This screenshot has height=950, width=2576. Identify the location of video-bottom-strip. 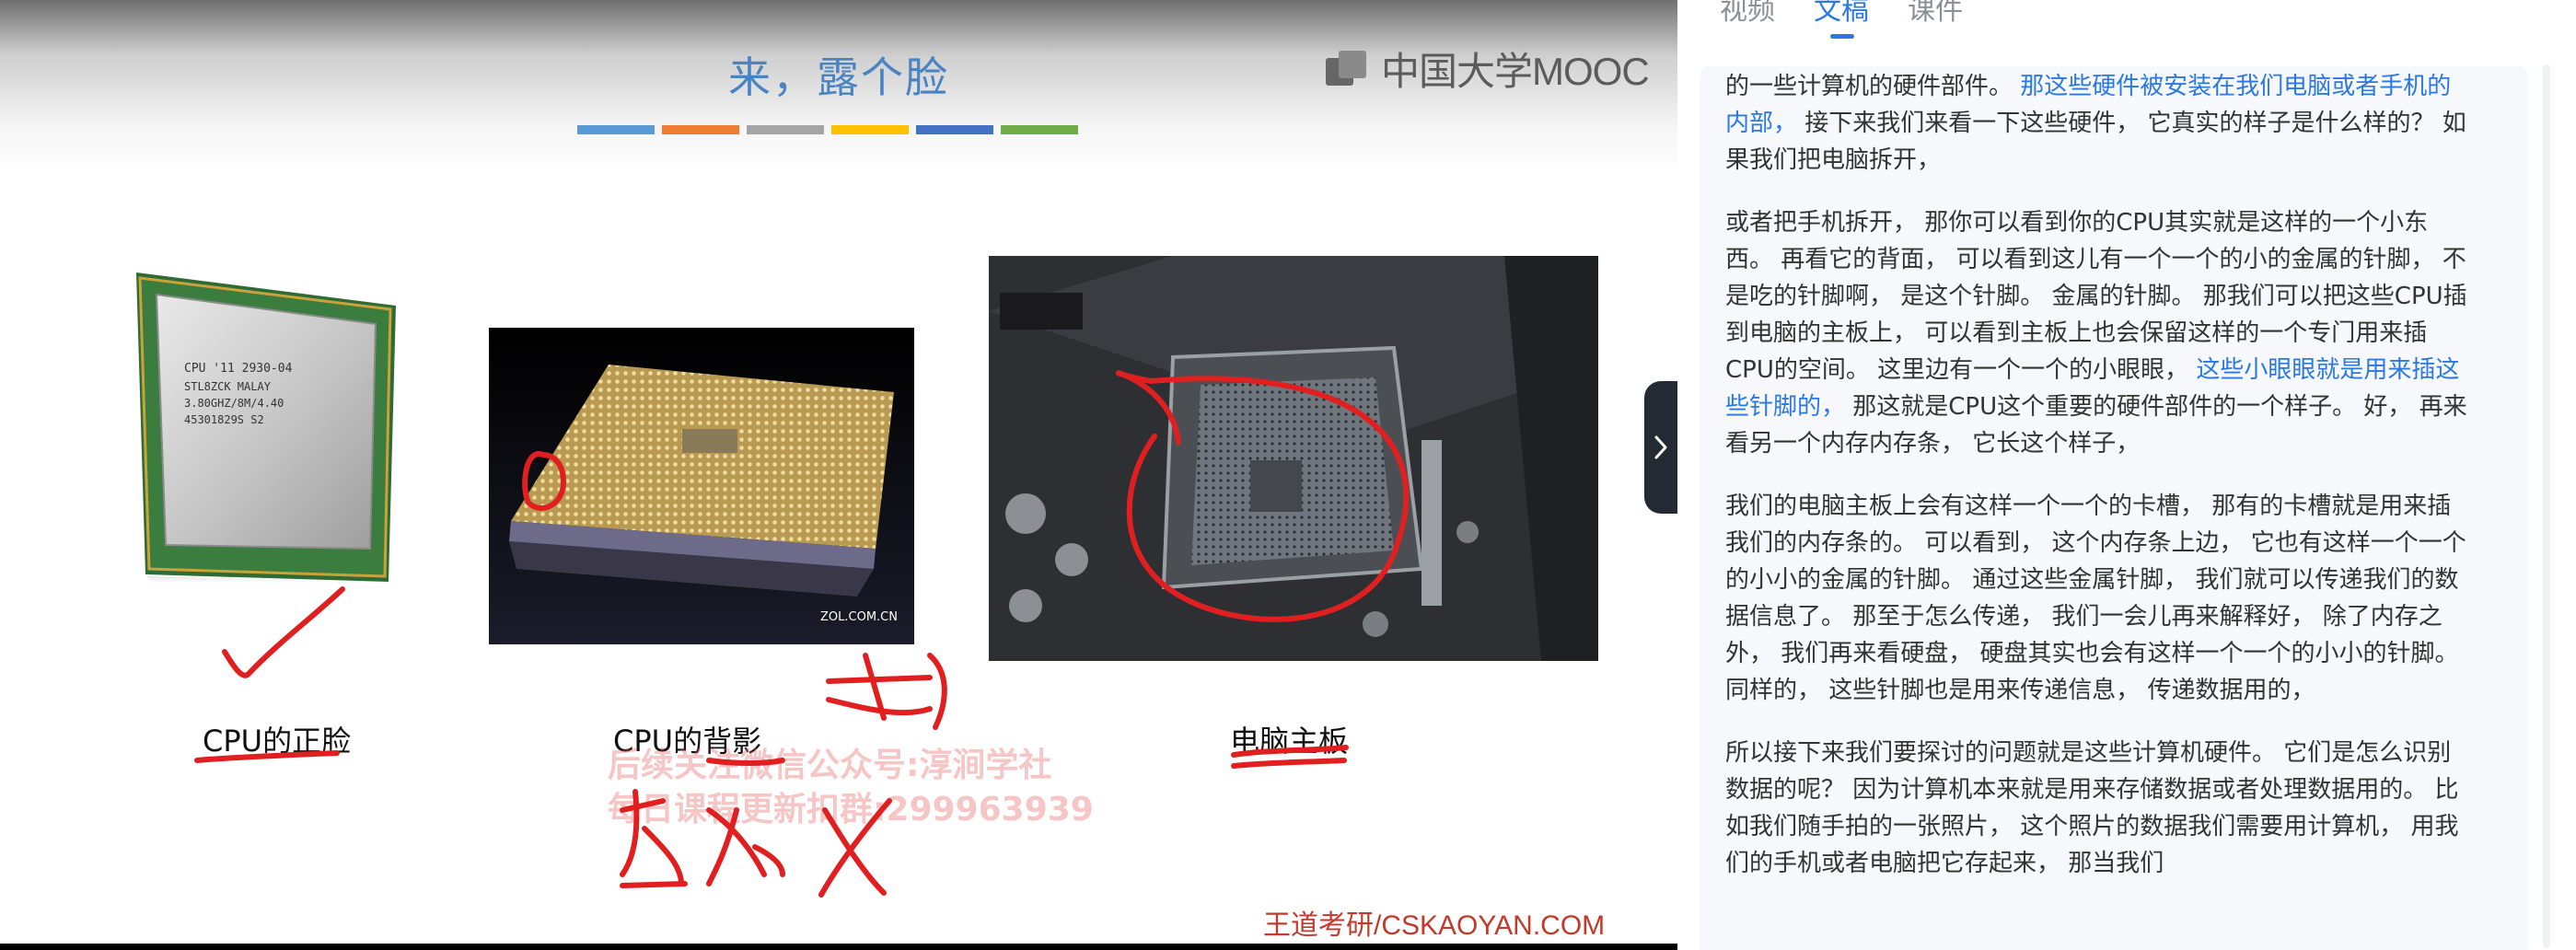
(838, 947).